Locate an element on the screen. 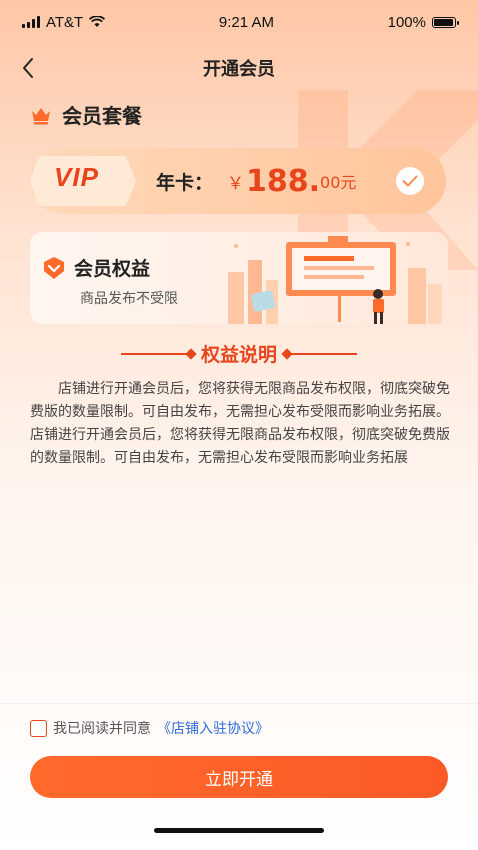 Image resolution: width=478 pixels, height=850 pixels. section-title: 会员套餐 is located at coordinates (102, 116).